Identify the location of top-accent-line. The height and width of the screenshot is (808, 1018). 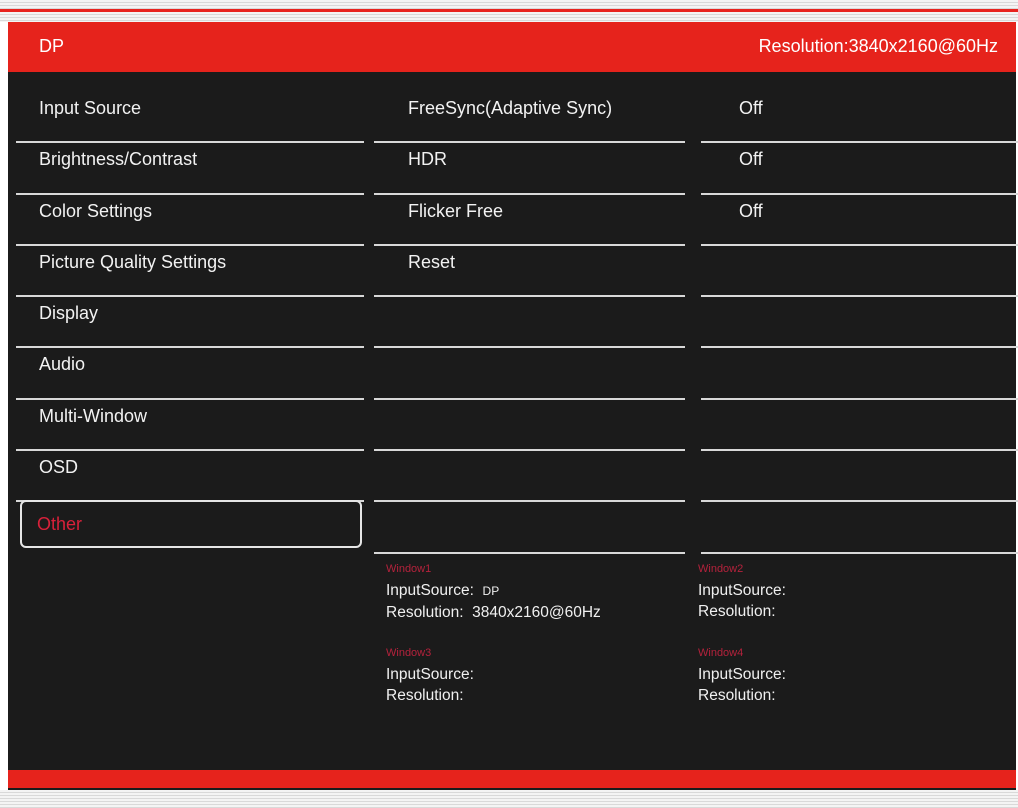
(509, 10).